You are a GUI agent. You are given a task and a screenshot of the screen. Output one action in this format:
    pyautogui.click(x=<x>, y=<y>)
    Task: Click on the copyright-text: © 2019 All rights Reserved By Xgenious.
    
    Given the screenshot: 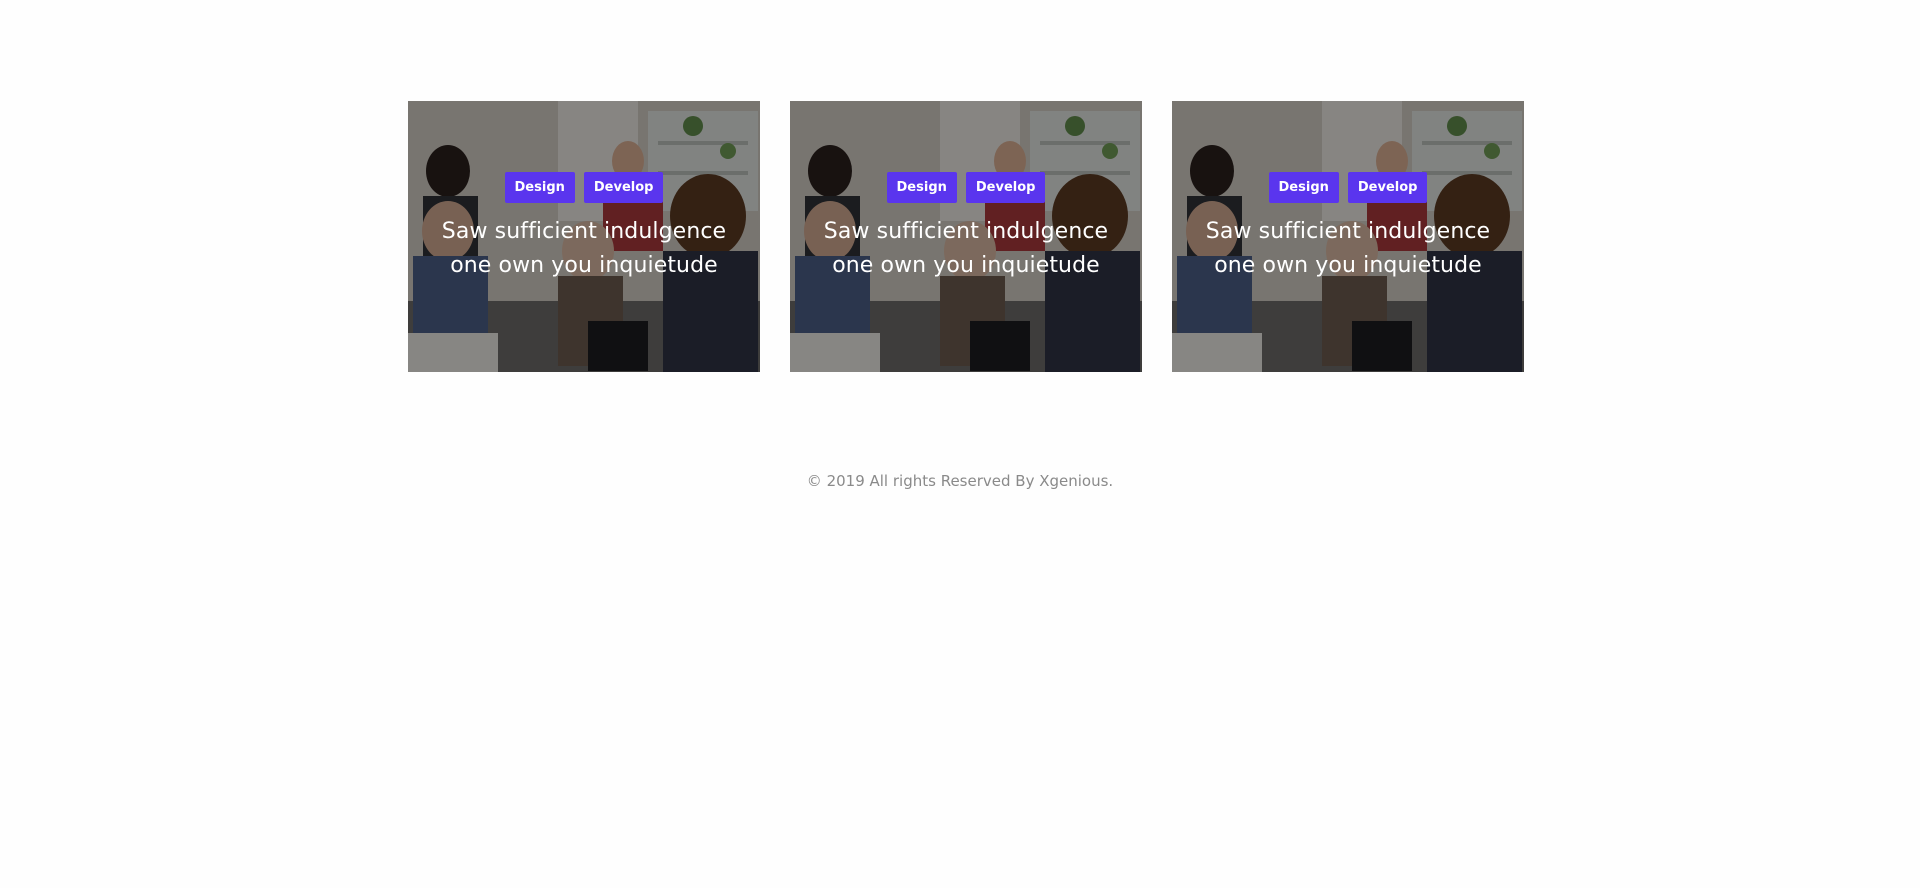 What is the action you would take?
    pyautogui.click(x=960, y=481)
    